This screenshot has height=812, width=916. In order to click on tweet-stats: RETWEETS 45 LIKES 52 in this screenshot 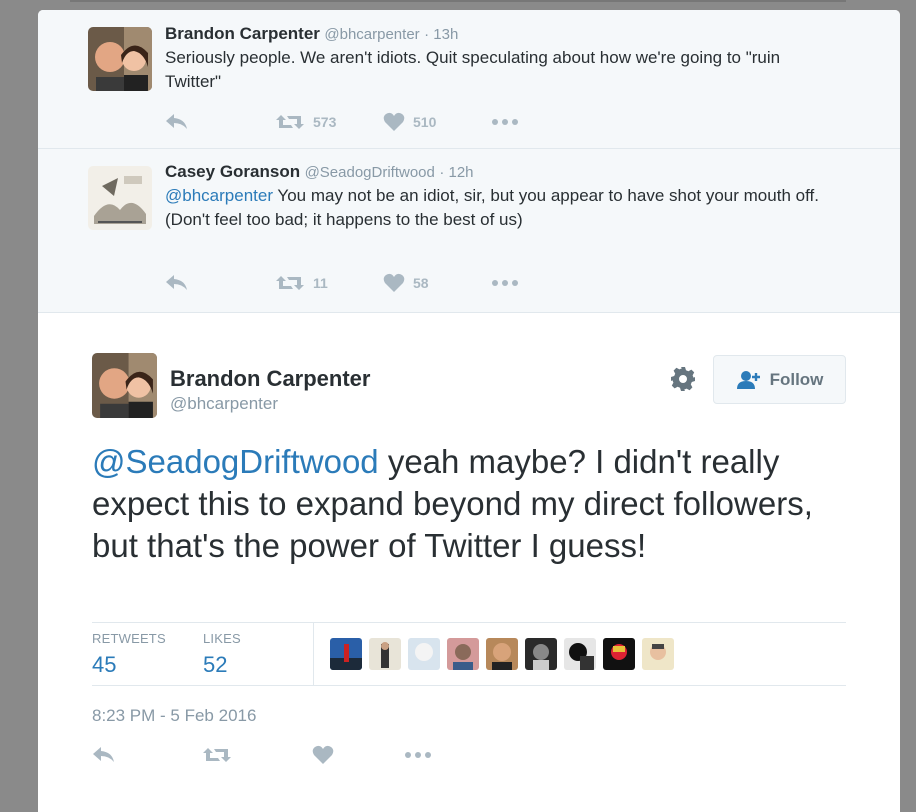, I will do `click(469, 654)`.